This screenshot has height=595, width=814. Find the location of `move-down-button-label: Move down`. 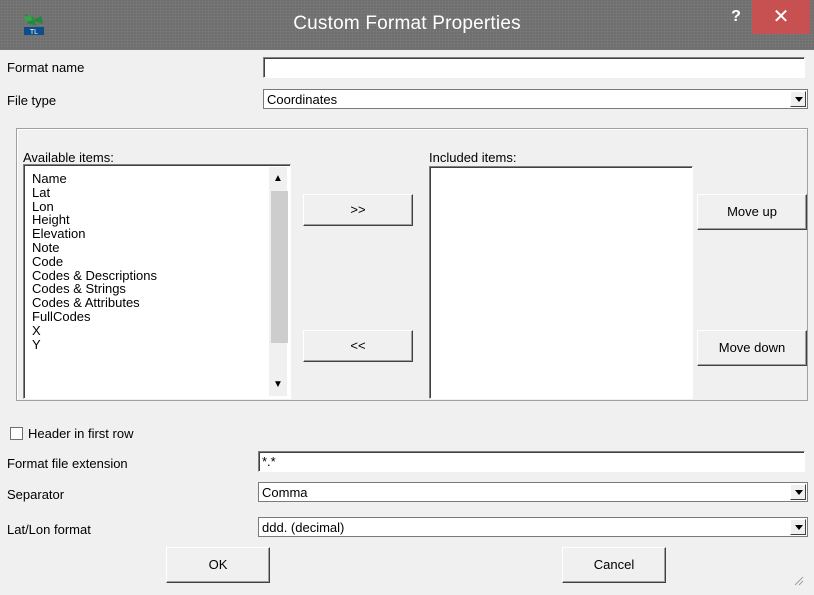

move-down-button-label: Move down is located at coordinates (752, 347).